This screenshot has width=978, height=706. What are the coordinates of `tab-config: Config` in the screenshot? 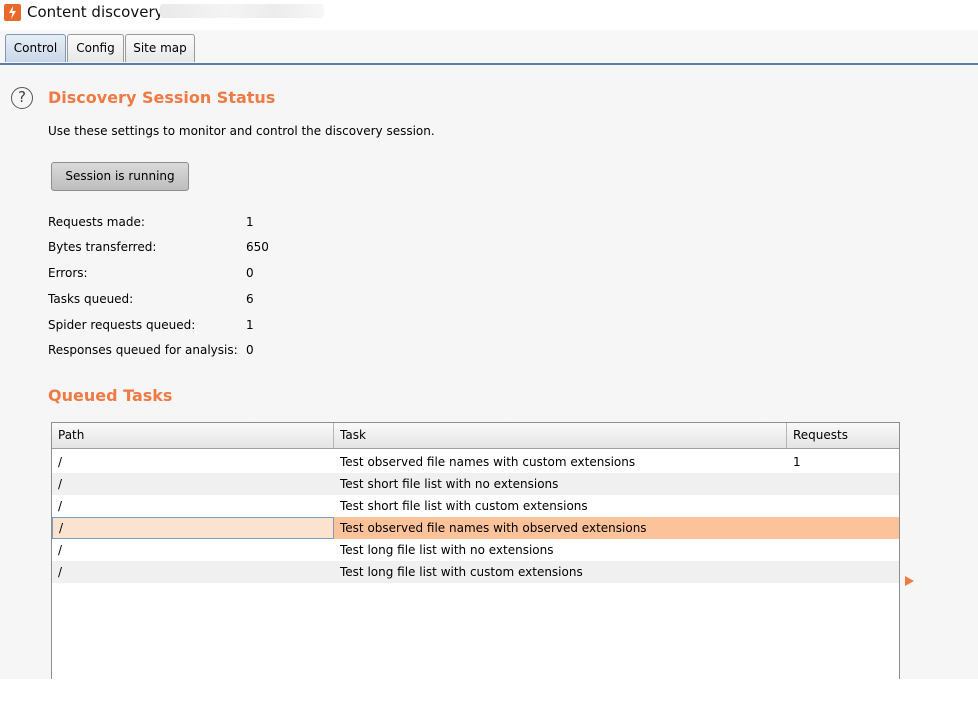 It's located at (95, 48).